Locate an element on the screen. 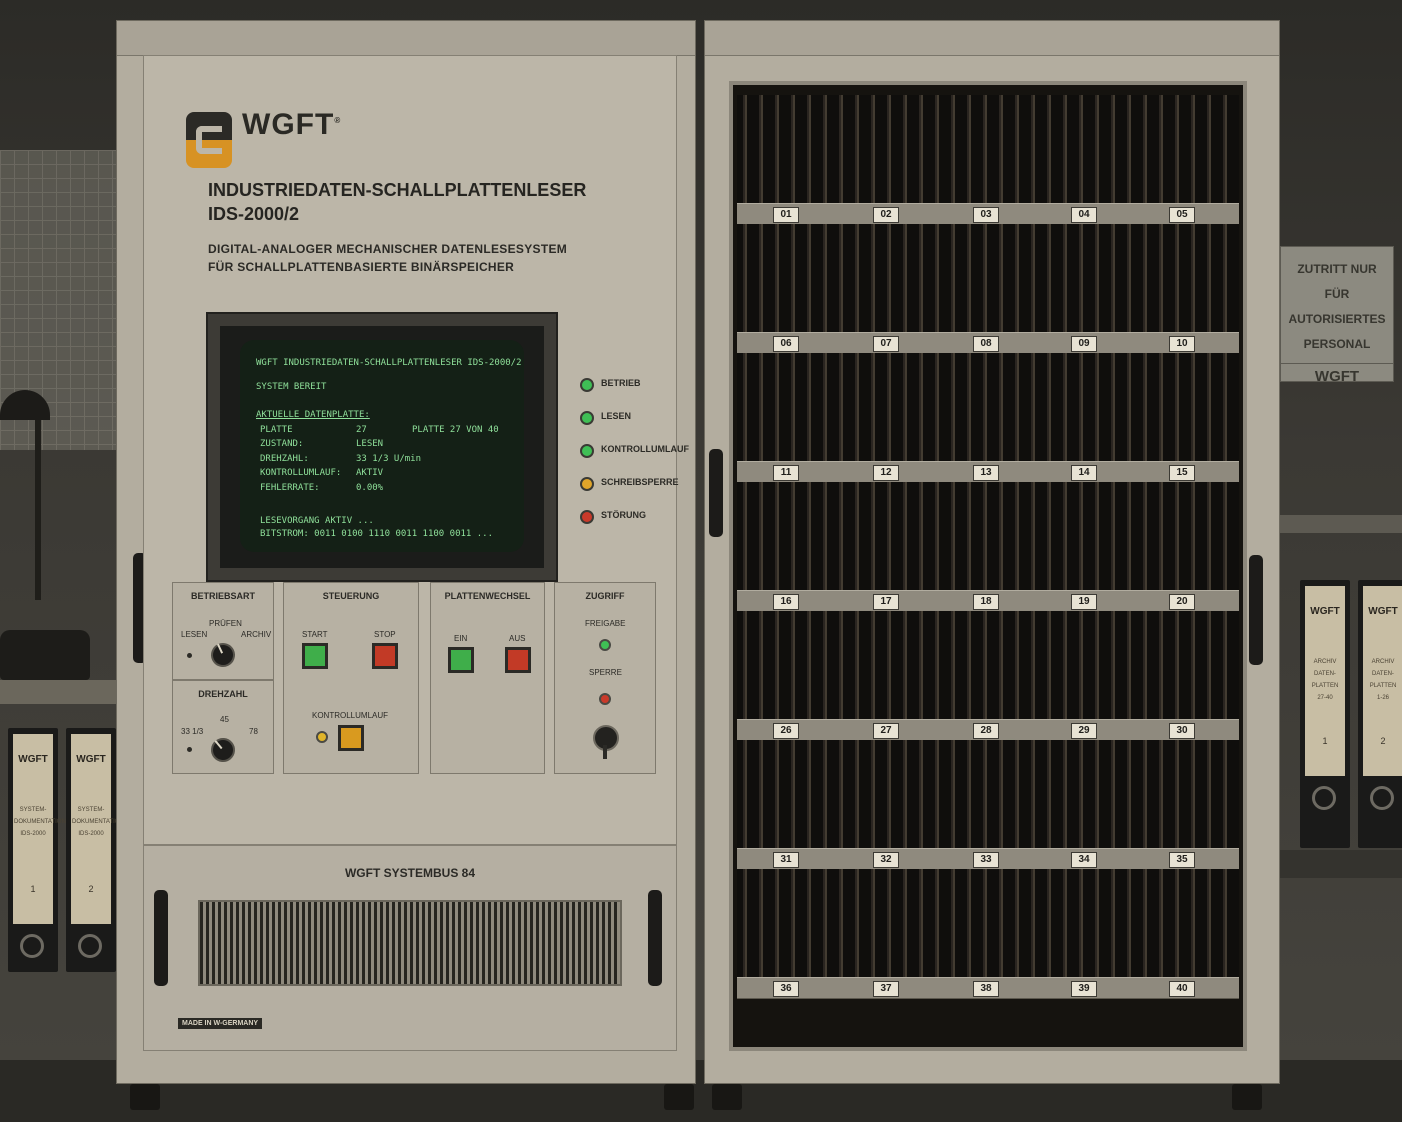  shelf-rail: 01 02 03 04 05 is located at coordinates (988, 214).